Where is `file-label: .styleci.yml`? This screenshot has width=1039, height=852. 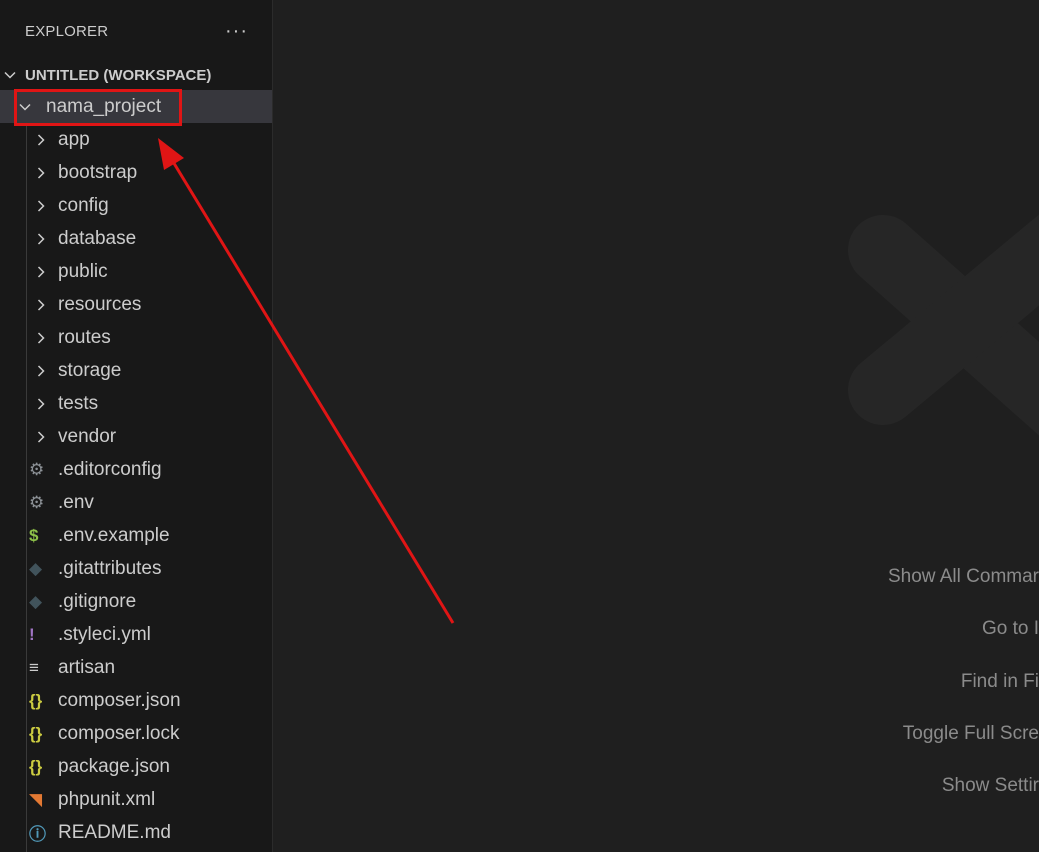 file-label: .styleci.yml is located at coordinates (104, 634).